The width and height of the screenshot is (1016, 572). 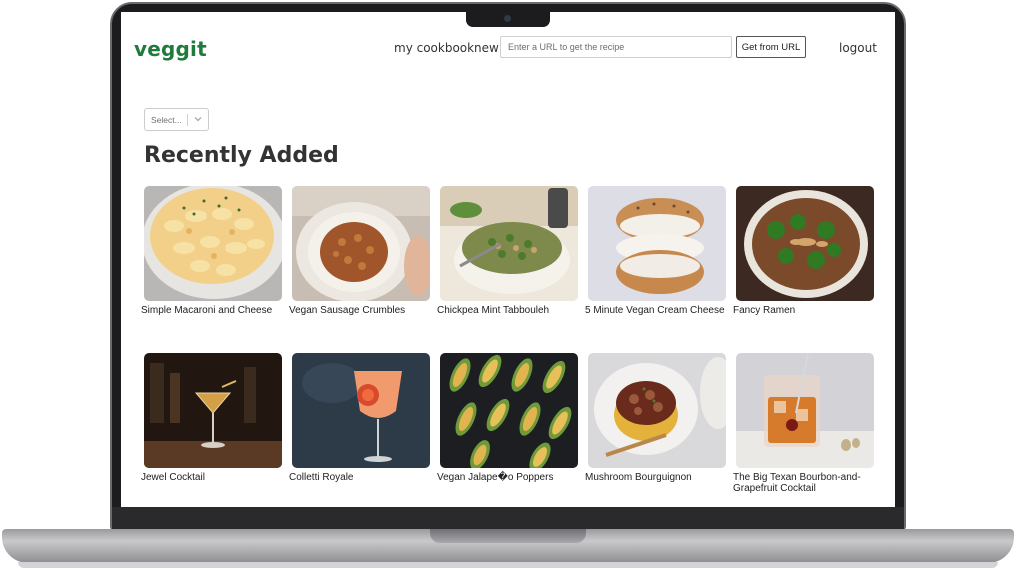 I want to click on recipe-title: Mushroom Bourguignon, so click(x=655, y=477).